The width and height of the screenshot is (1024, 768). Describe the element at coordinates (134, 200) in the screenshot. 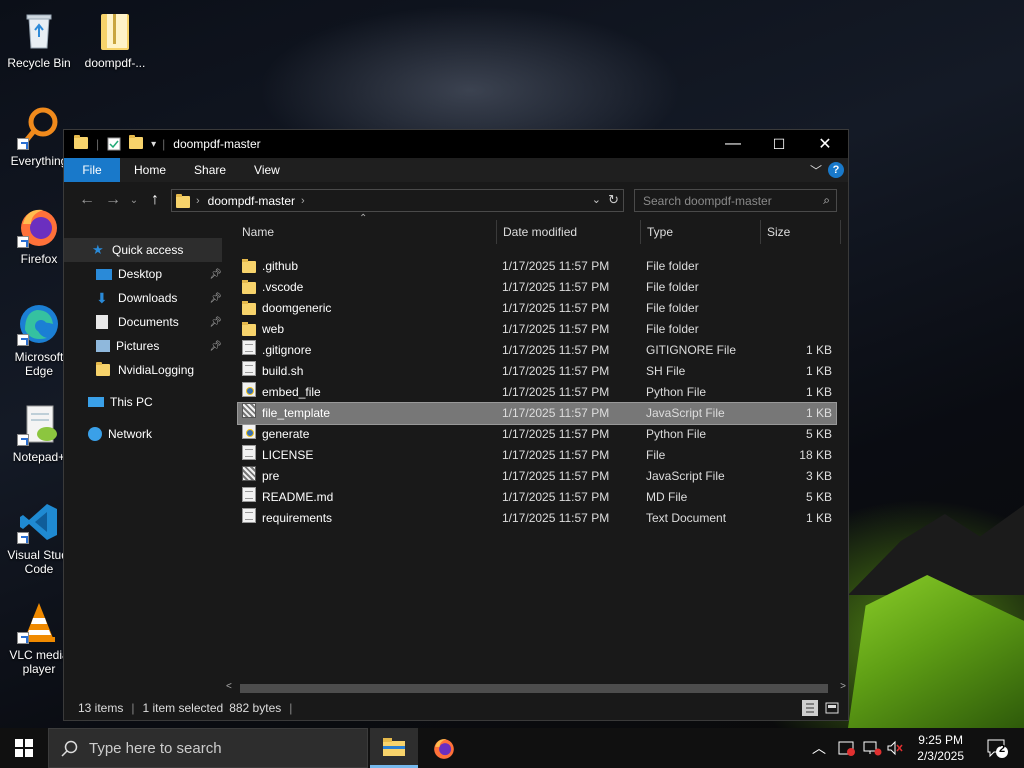

I see `recent-locations-icon: ⌄` at that location.